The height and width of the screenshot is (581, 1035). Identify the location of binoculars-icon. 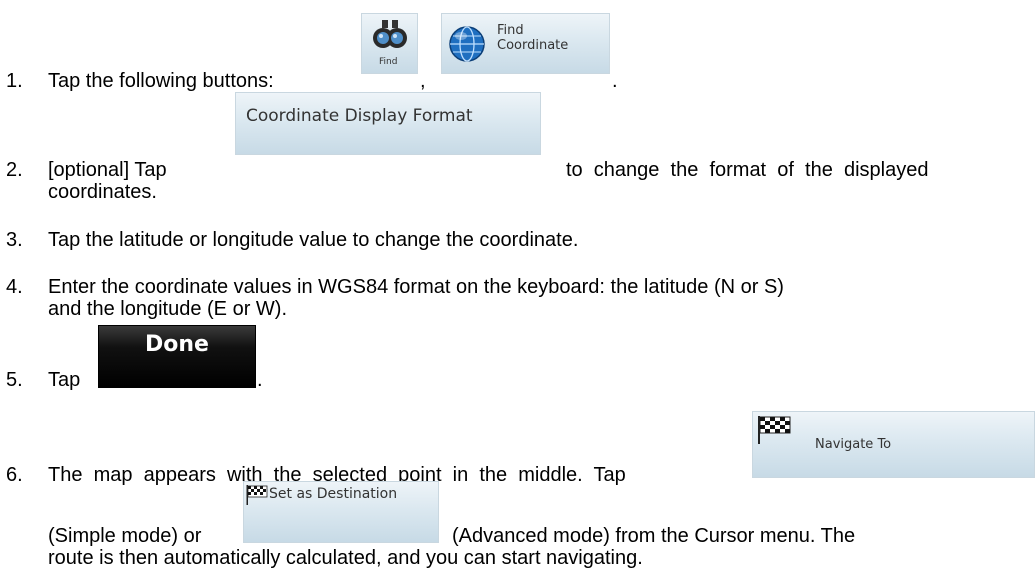
(390, 34).